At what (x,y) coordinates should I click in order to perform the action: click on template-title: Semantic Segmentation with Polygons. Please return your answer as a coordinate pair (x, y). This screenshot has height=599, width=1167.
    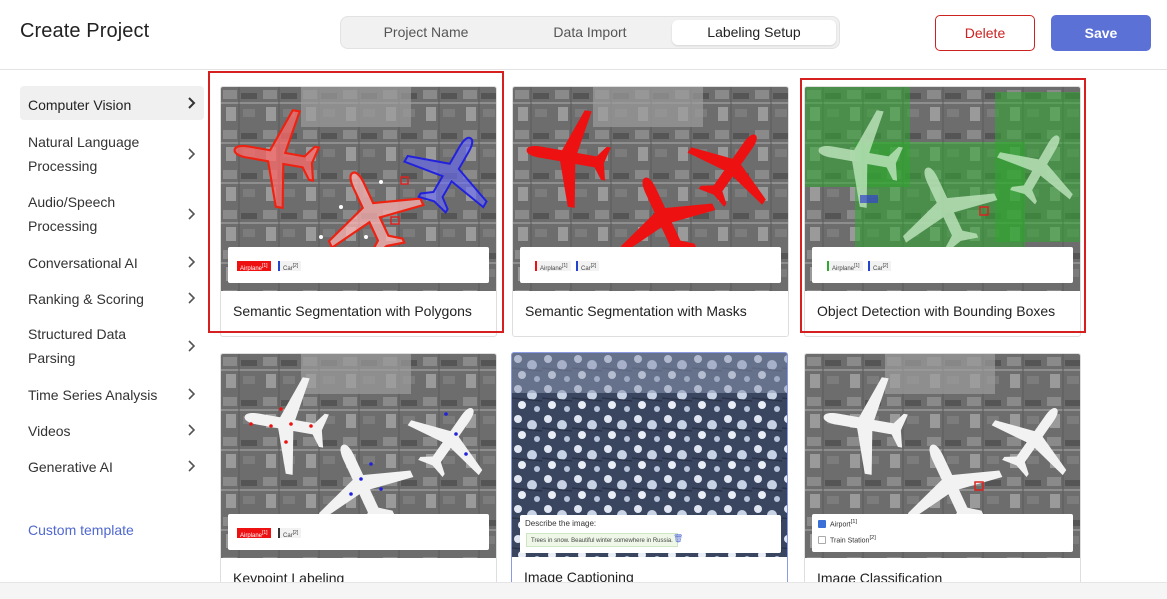
    Looking at the image, I should click on (352, 311).